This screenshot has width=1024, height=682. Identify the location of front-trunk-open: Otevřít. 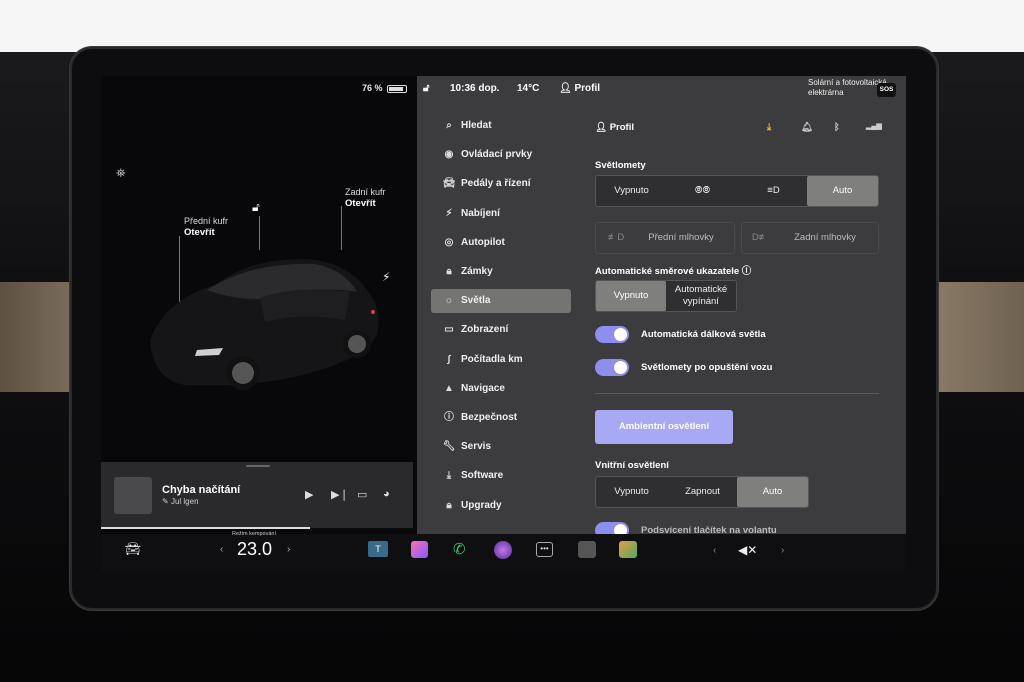
(199, 232).